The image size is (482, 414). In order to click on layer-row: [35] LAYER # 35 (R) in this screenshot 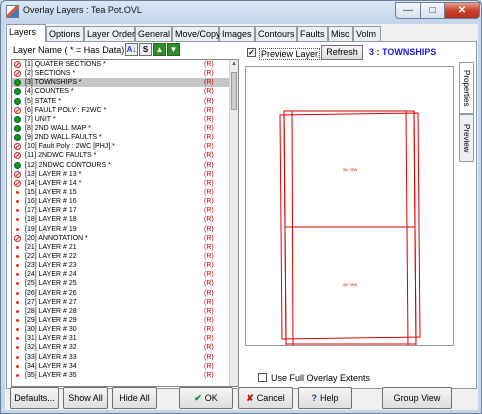, I will do `click(125, 375)`.